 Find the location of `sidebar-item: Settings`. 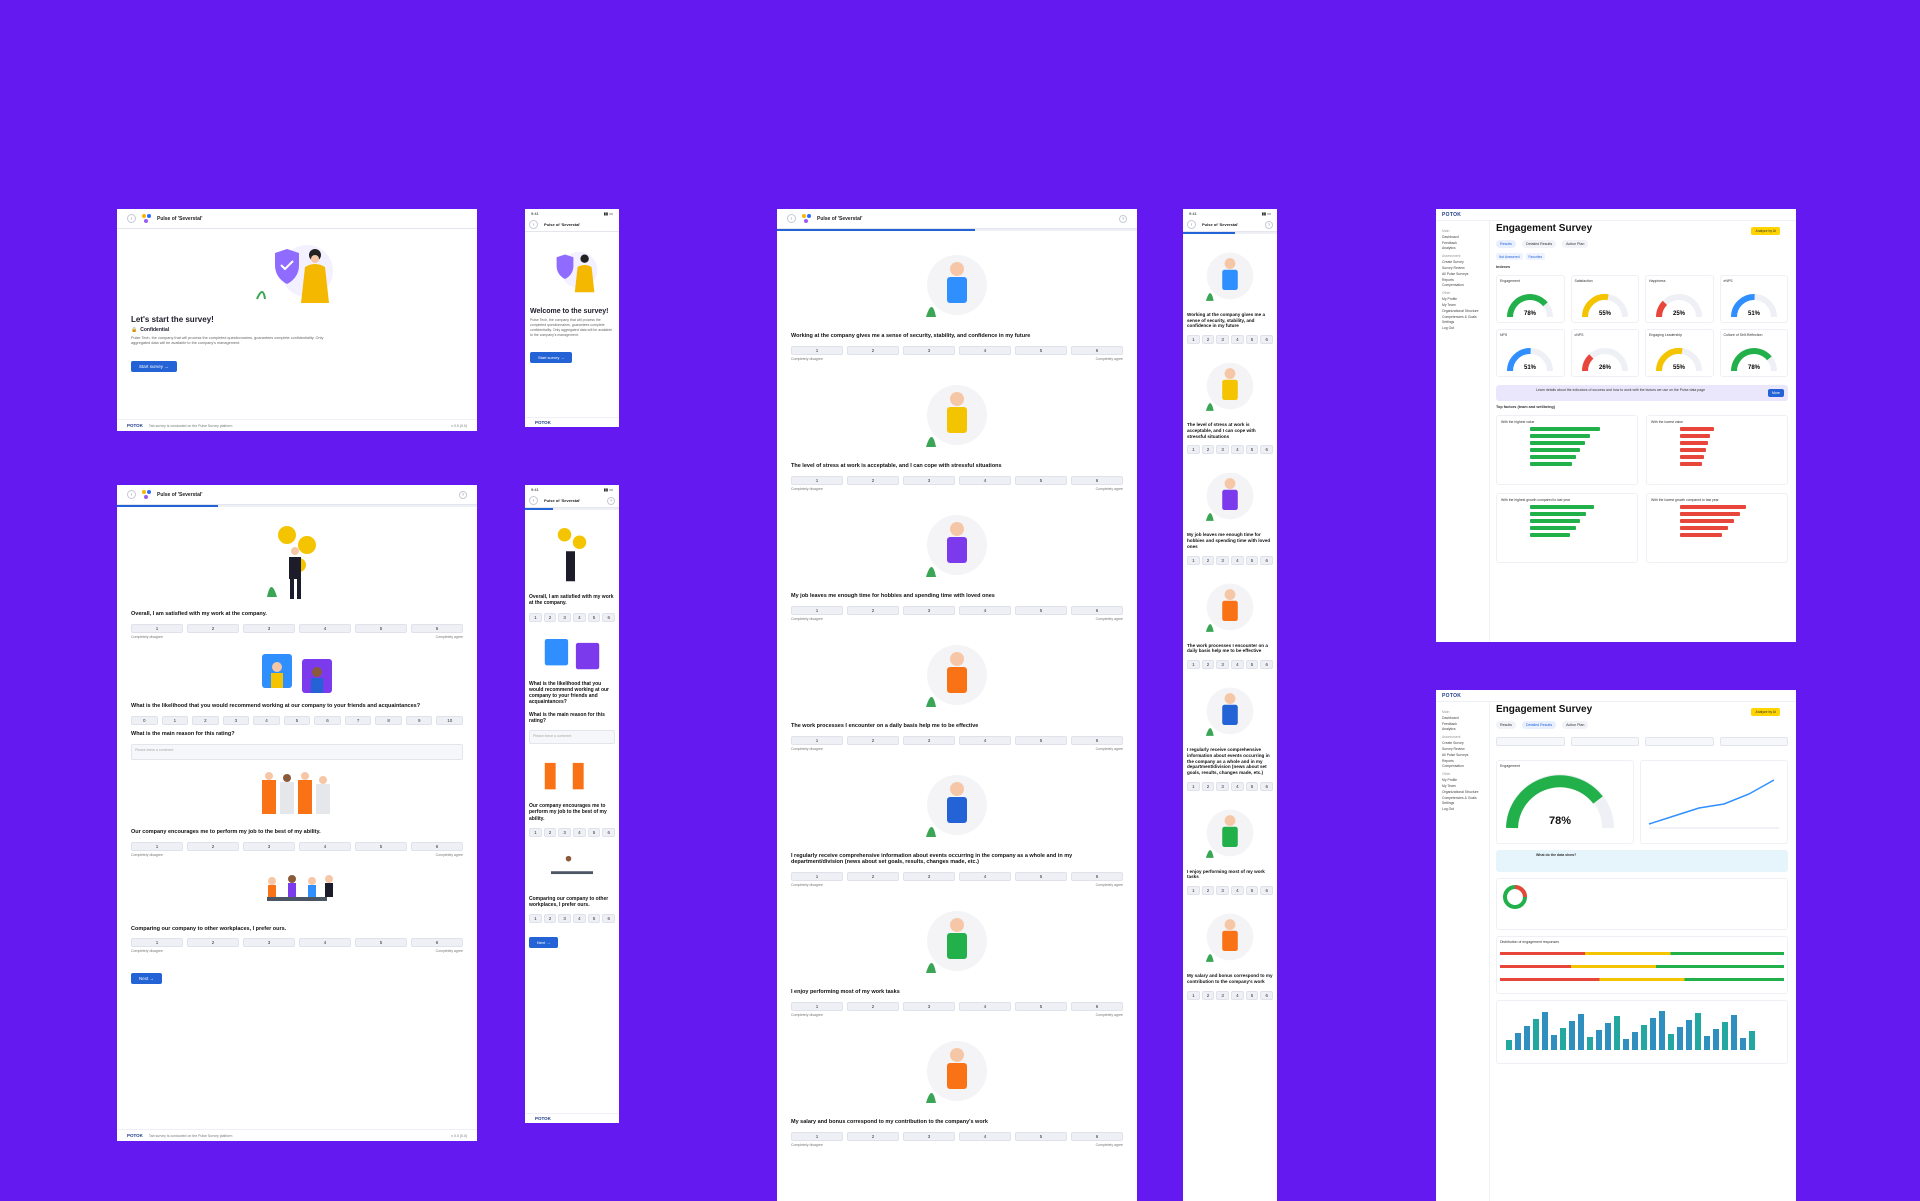

sidebar-item: Settings is located at coordinates (1462, 322).